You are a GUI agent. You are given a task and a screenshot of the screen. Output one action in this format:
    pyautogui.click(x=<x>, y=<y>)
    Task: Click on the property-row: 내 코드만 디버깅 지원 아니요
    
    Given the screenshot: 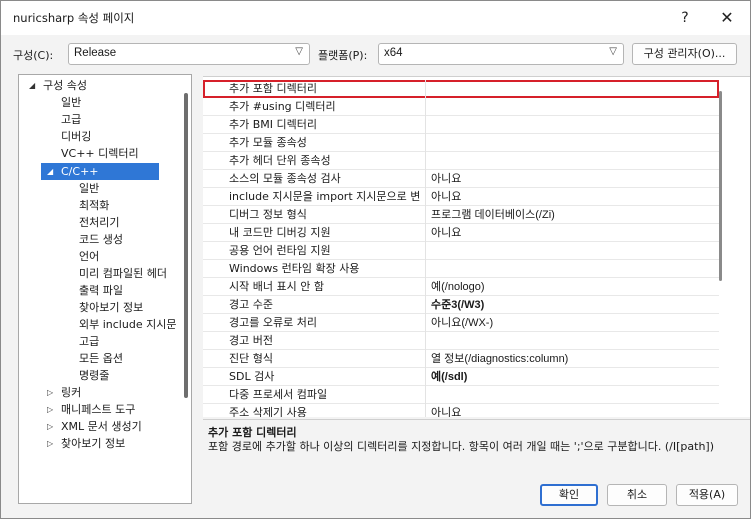 What is the action you would take?
    pyautogui.click(x=461, y=233)
    